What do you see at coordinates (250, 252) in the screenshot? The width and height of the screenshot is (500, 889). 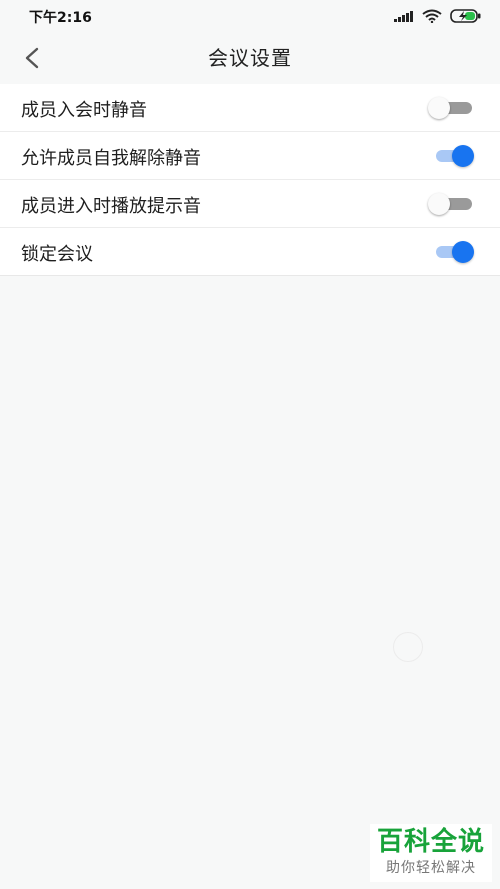 I see `setting-row-lock-meeting: 锁定会议` at bounding box center [250, 252].